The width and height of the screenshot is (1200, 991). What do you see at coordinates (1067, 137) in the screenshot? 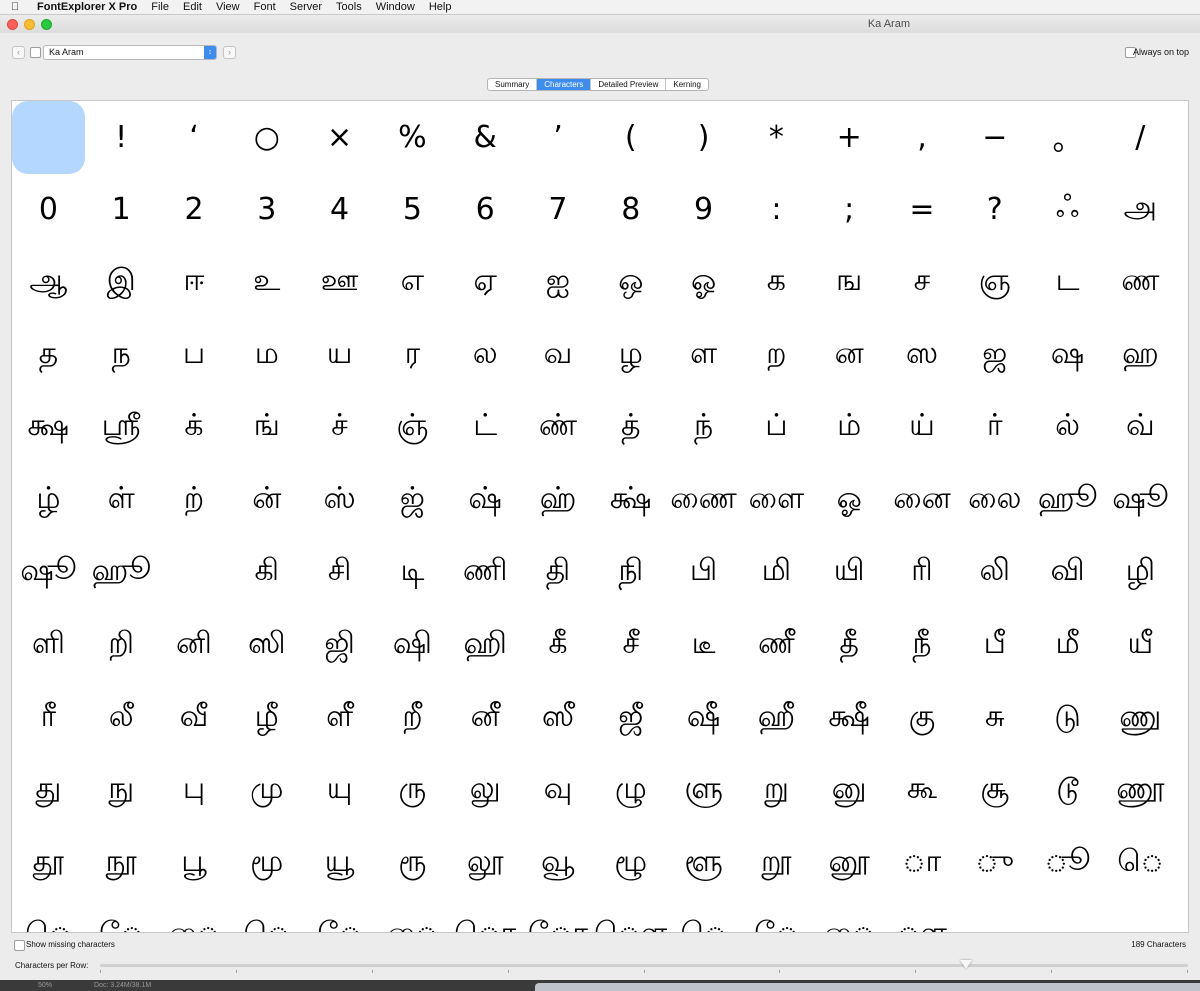
I see `glyph-cell: 。` at bounding box center [1067, 137].